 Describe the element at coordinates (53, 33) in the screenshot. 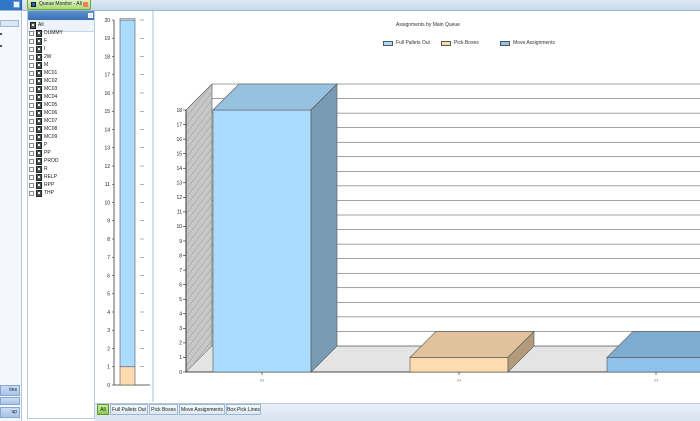

I see `tree-item-label: DUMMY` at that location.